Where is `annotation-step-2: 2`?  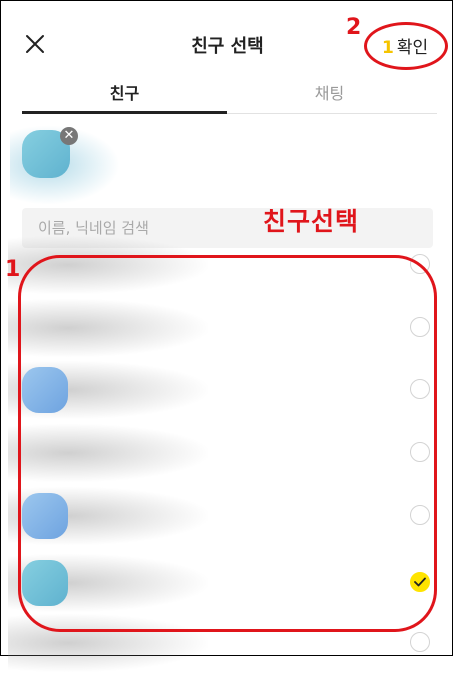 annotation-step-2: 2 is located at coordinates (354, 27).